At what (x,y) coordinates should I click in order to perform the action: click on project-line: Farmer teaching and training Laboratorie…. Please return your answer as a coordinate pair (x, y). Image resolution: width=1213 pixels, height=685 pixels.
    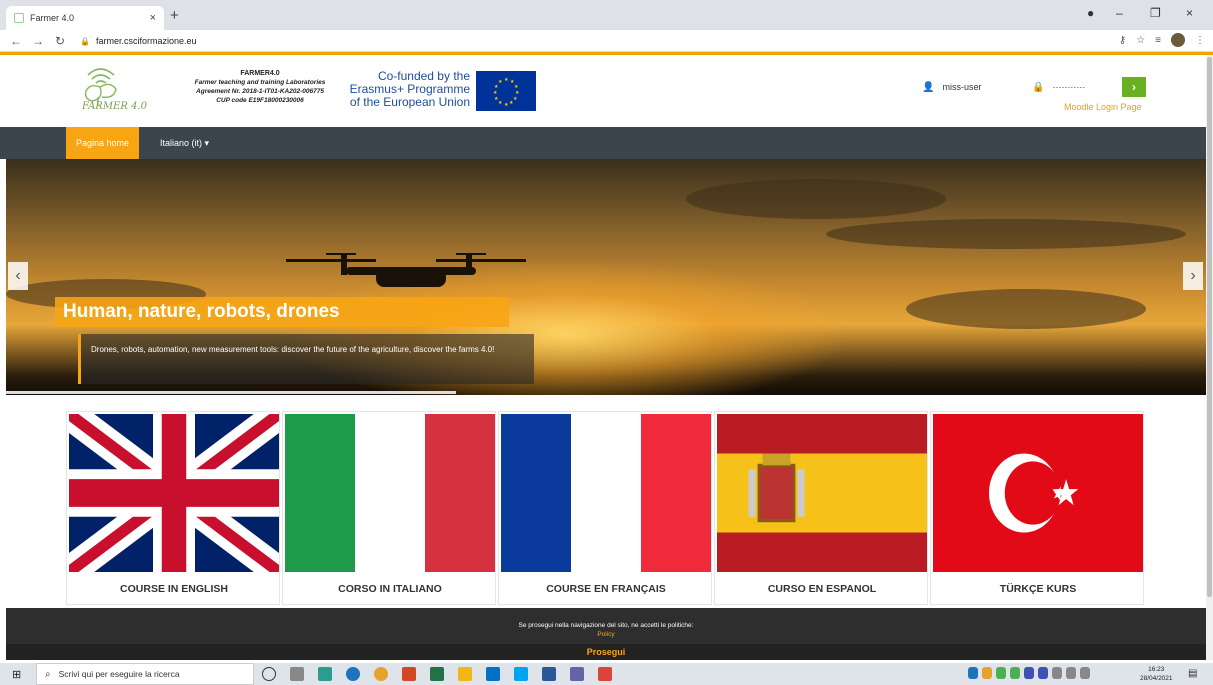
    Looking at the image, I should click on (260, 82).